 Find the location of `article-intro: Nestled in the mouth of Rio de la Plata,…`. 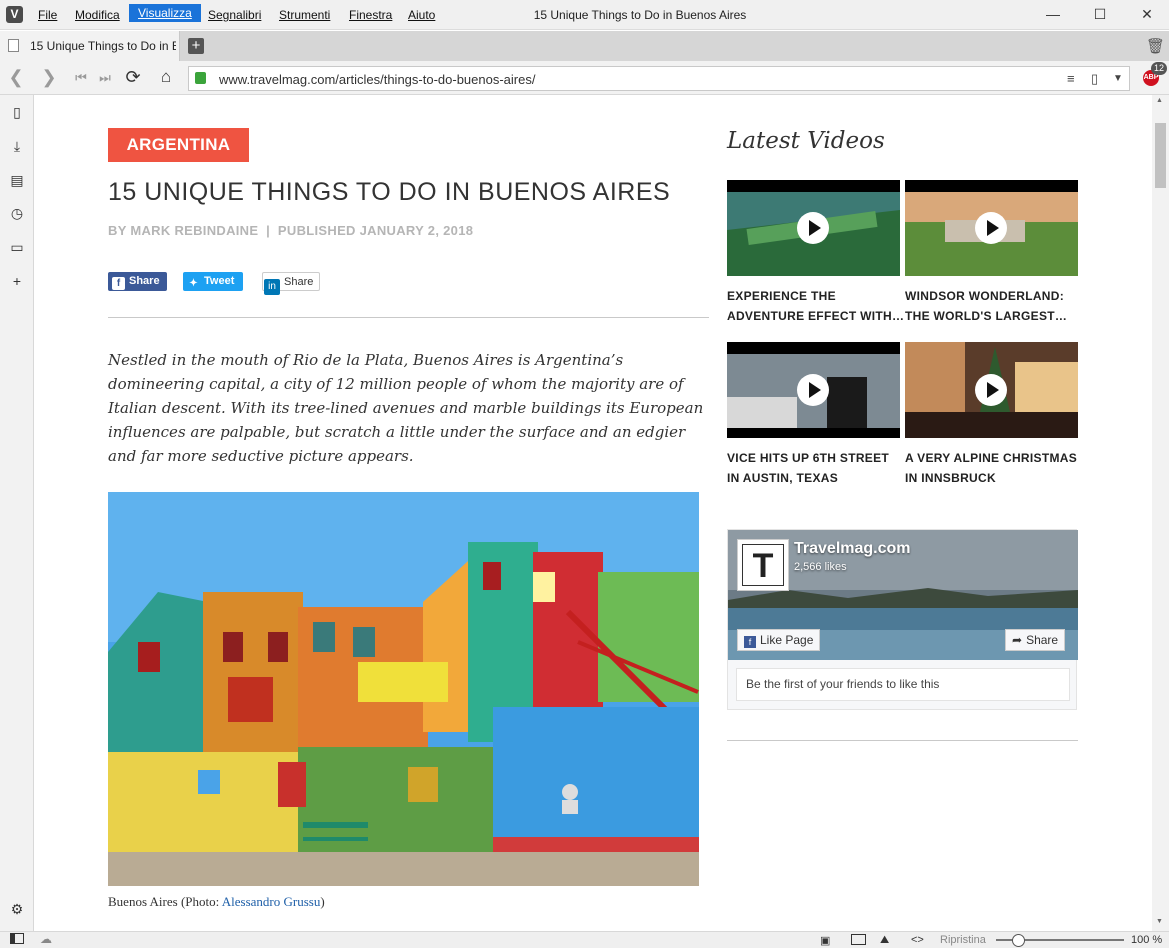

article-intro: Nestled in the mouth of Rio de la Plata,… is located at coordinates (406, 408).